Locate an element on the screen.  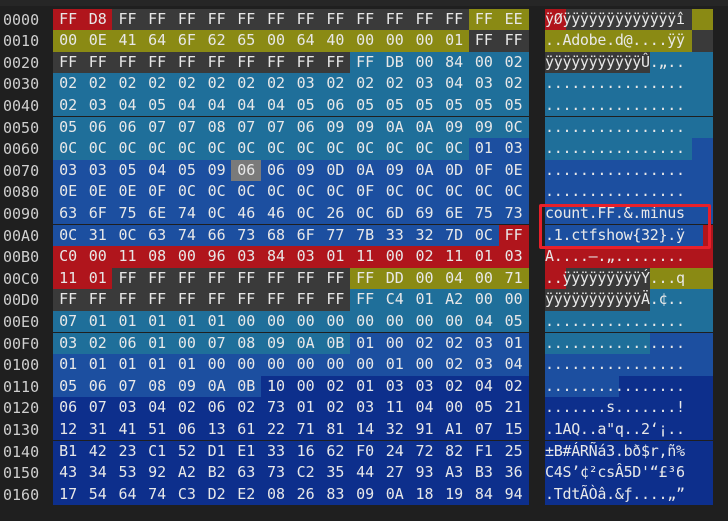
hex-byte: D2 is located at coordinates (216, 494).